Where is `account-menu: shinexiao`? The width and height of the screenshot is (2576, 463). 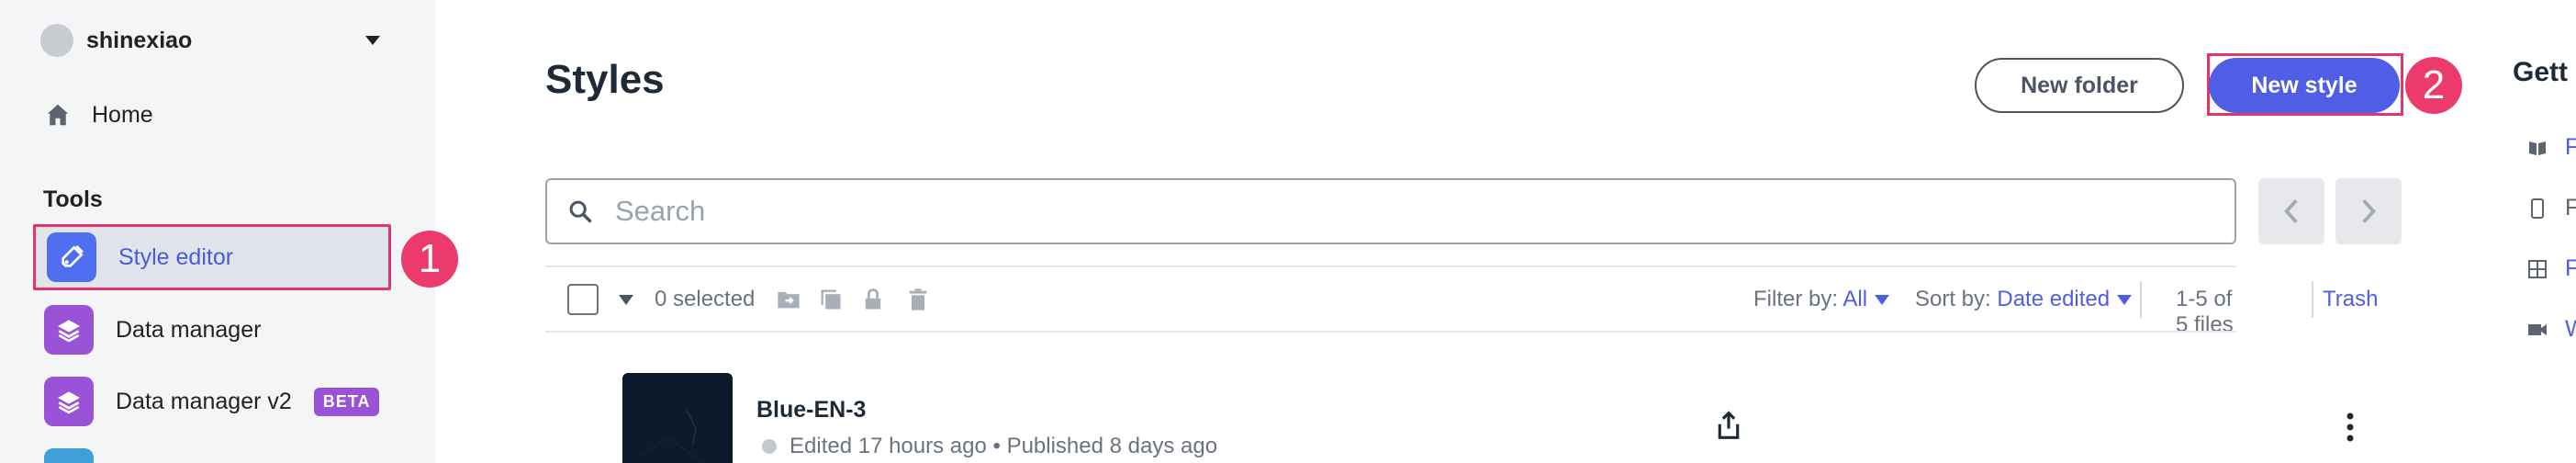
account-menu: shinexiao is located at coordinates (213, 40).